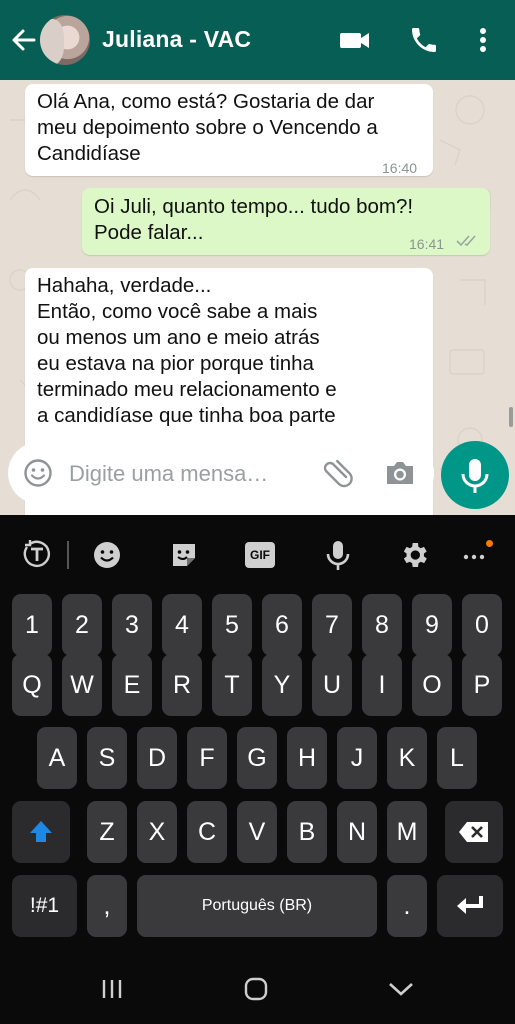  What do you see at coordinates (457, 758) in the screenshot?
I see `key-l: L` at bounding box center [457, 758].